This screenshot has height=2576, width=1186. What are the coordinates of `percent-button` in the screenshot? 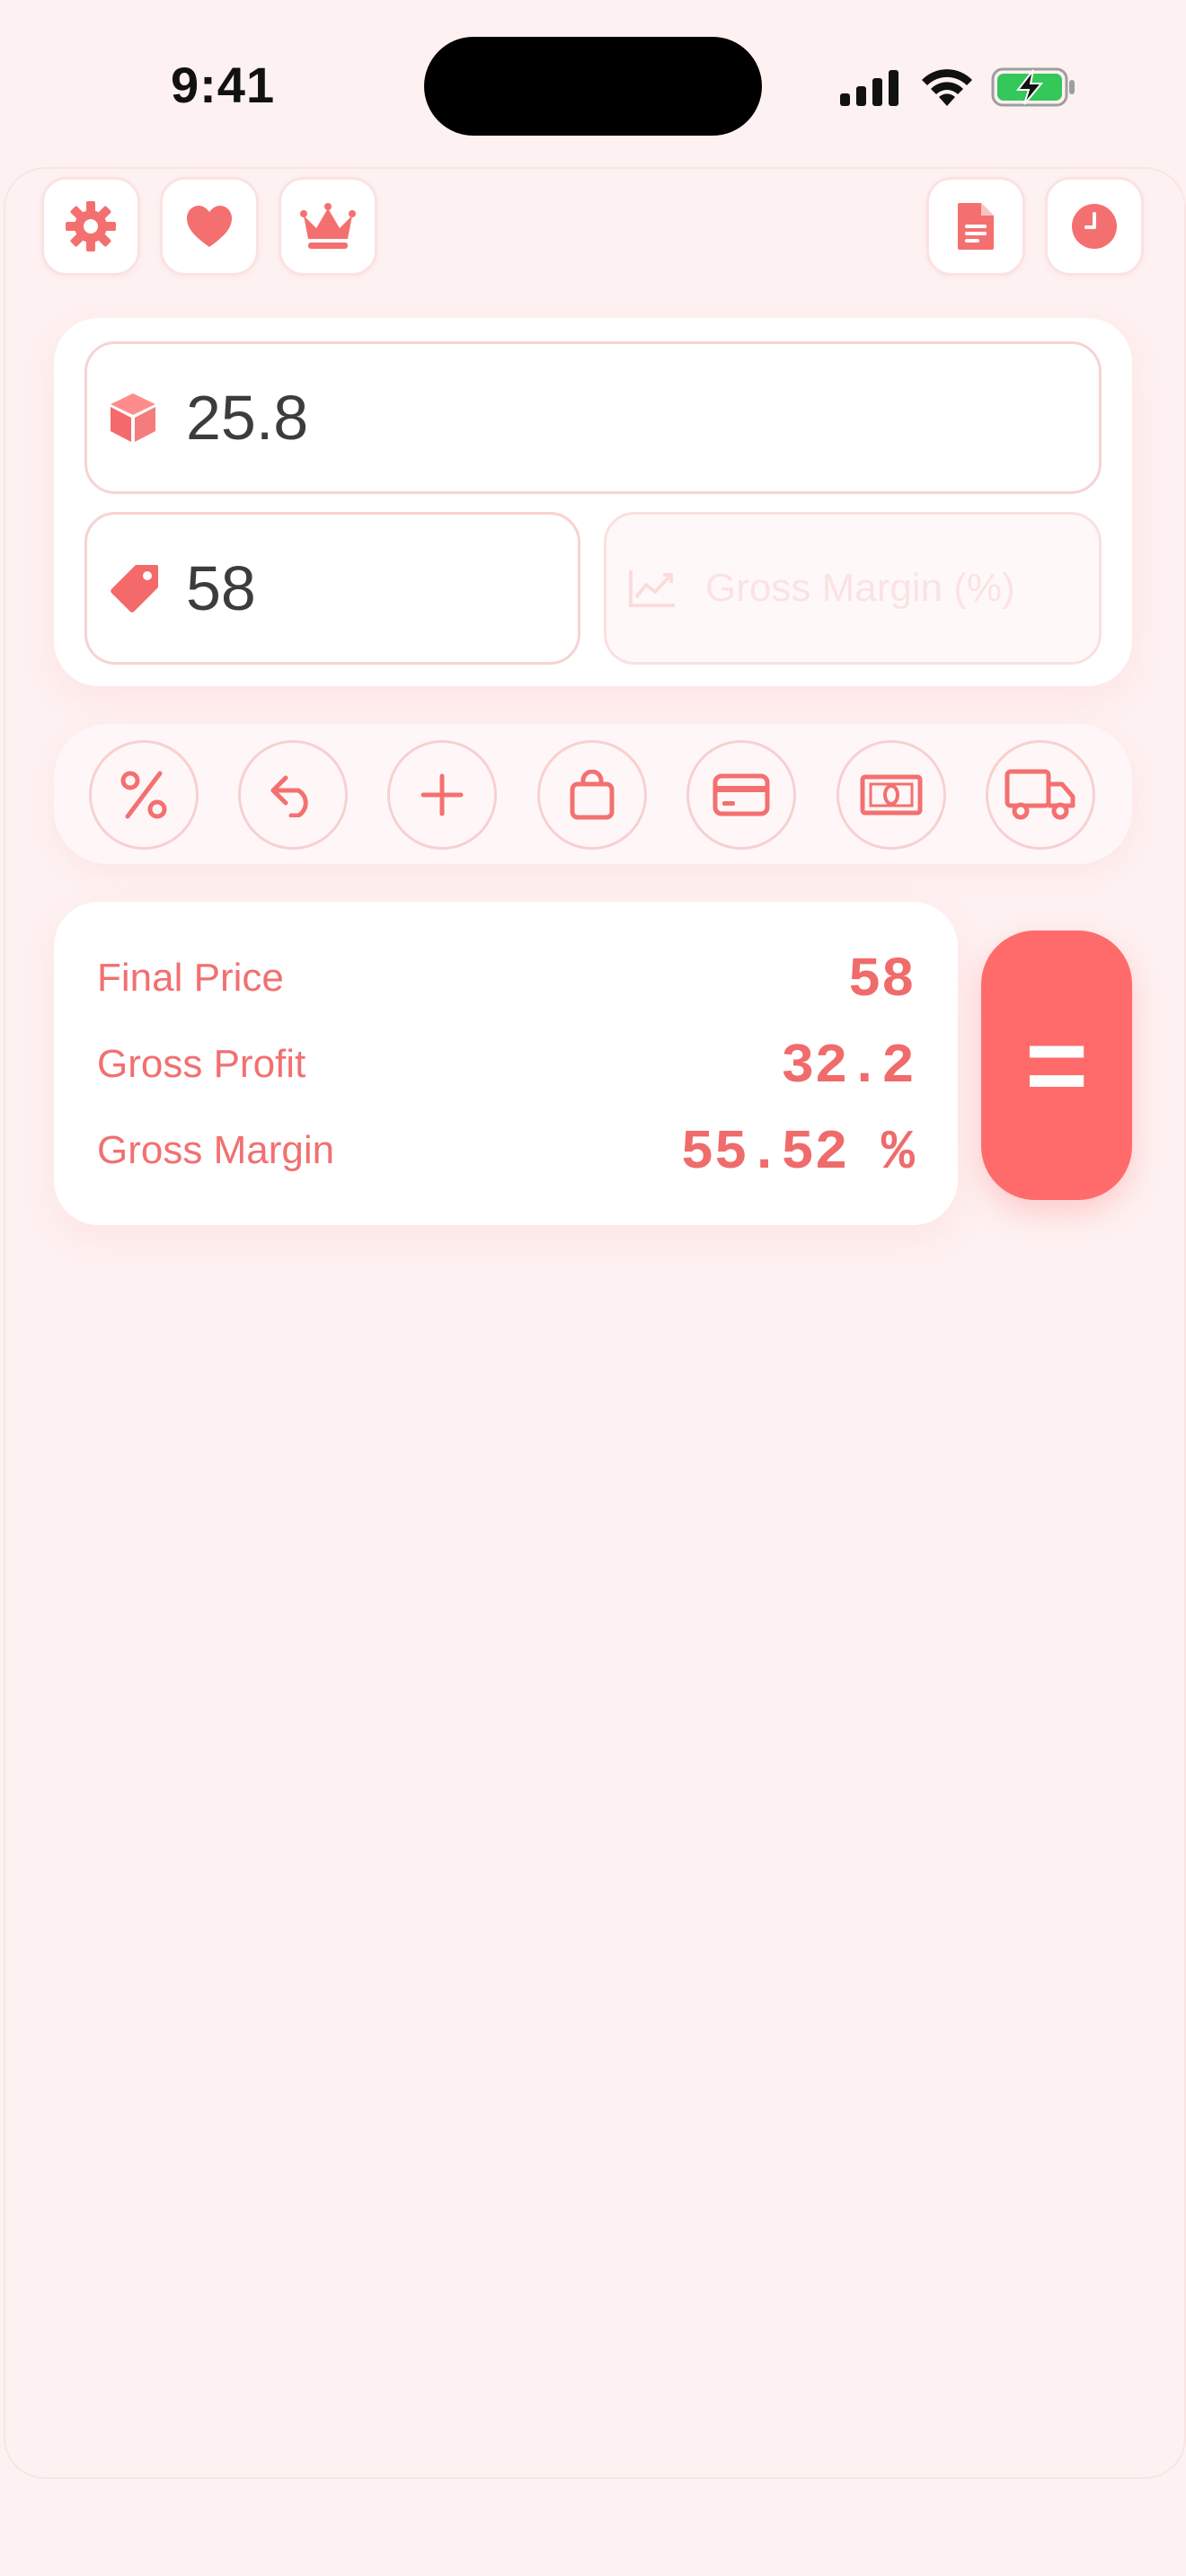 It's located at (144, 795).